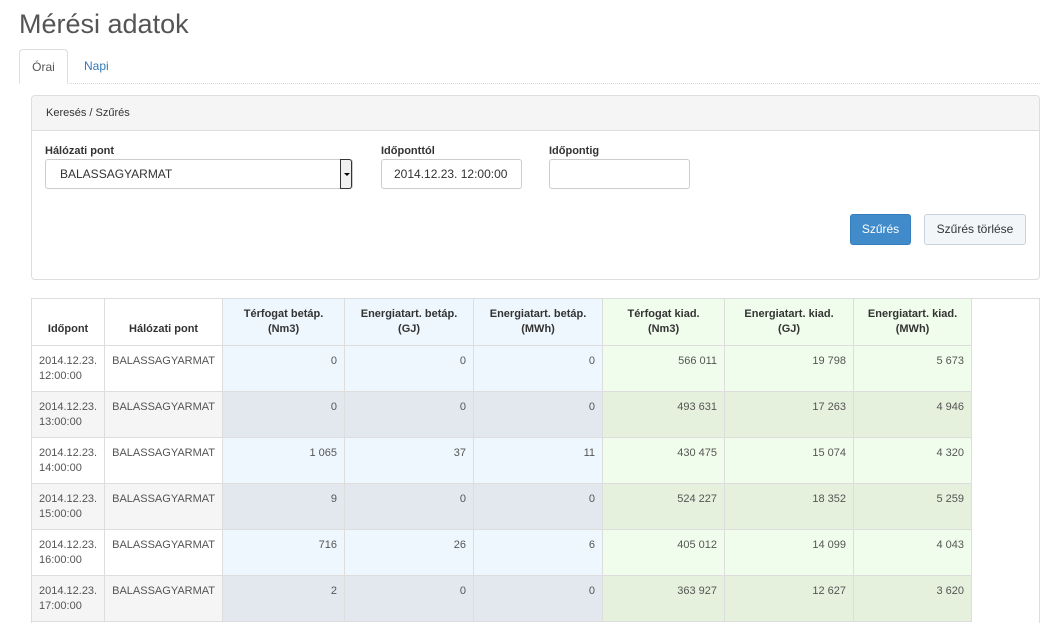 Image resolution: width=1057 pixels, height=623 pixels. Describe the element at coordinates (409, 552) in the screenshot. I see `cell-energy-in-gj: 26` at that location.